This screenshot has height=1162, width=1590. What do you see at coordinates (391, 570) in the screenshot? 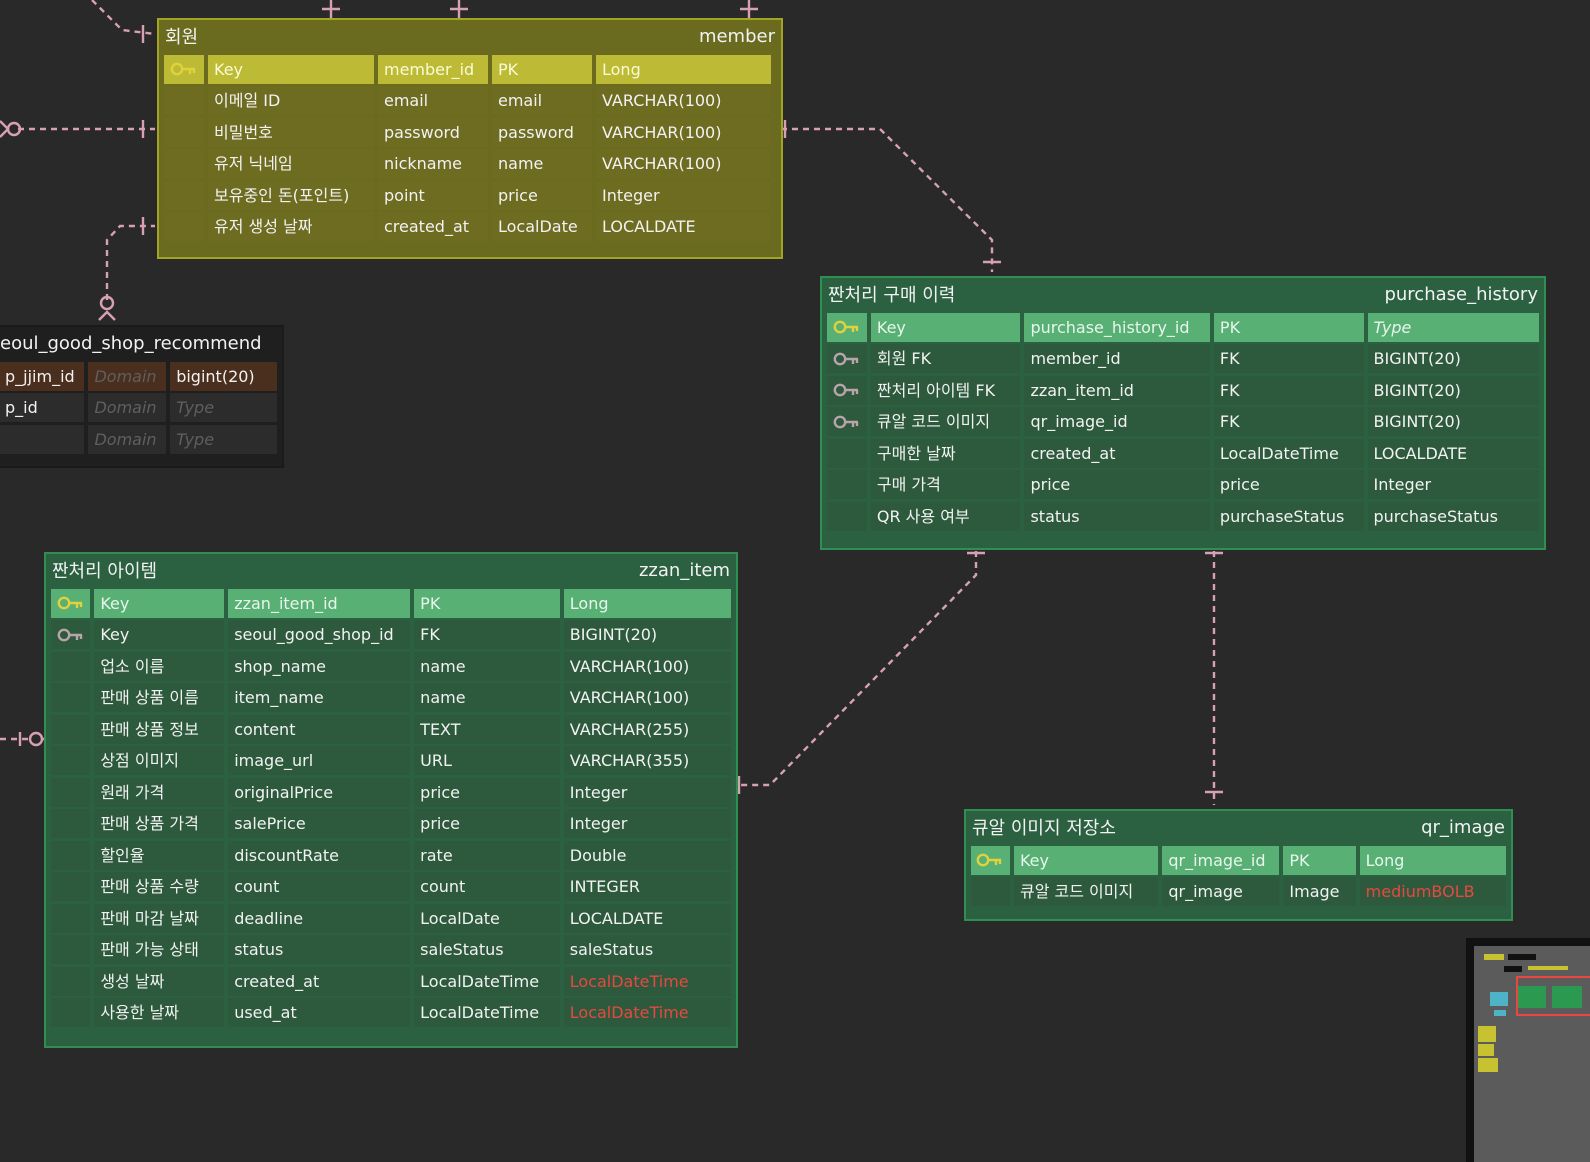
I see `table-header: 짠처리 아이템 zzan_item` at bounding box center [391, 570].